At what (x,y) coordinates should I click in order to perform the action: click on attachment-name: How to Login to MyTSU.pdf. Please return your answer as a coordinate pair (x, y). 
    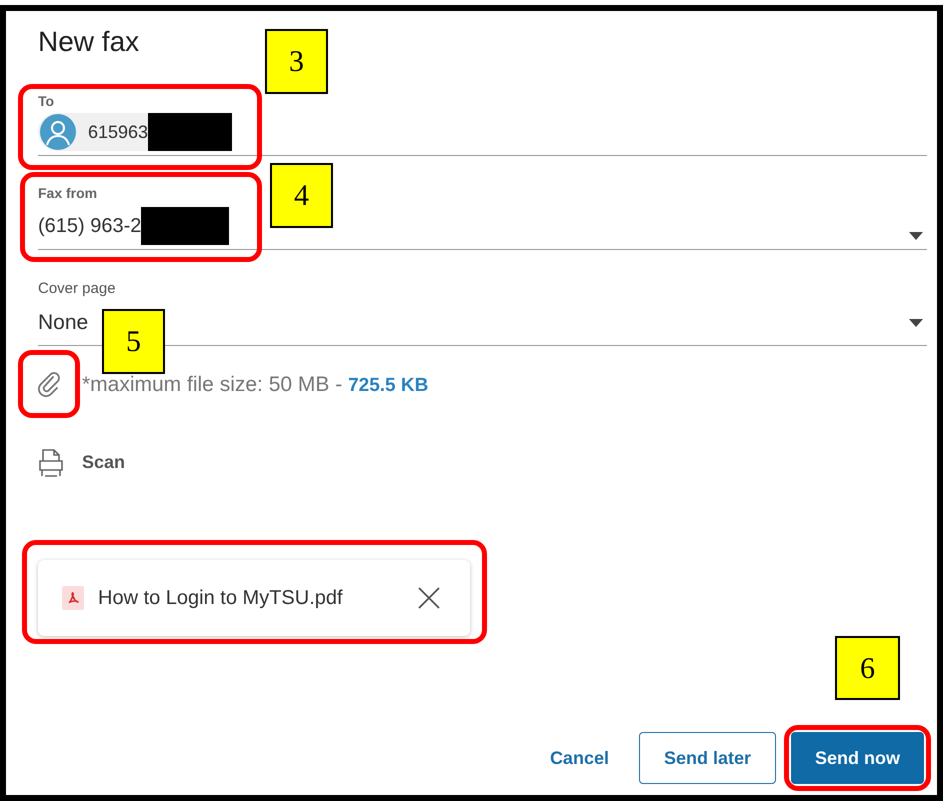
    Looking at the image, I should click on (220, 598).